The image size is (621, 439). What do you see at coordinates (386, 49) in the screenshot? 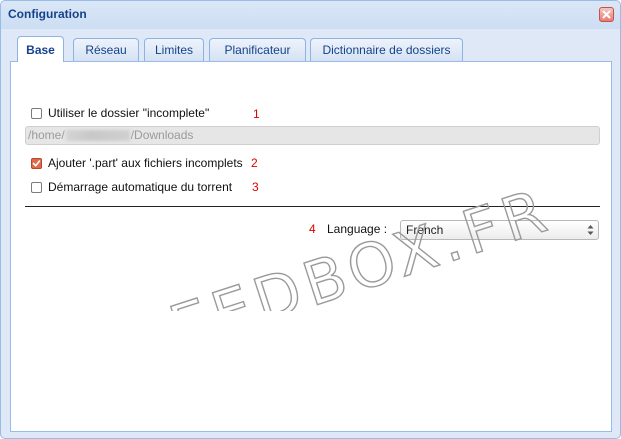
I see `tab-dictionnaire-de-dossiers: Dictionnaire de dossiers` at bounding box center [386, 49].